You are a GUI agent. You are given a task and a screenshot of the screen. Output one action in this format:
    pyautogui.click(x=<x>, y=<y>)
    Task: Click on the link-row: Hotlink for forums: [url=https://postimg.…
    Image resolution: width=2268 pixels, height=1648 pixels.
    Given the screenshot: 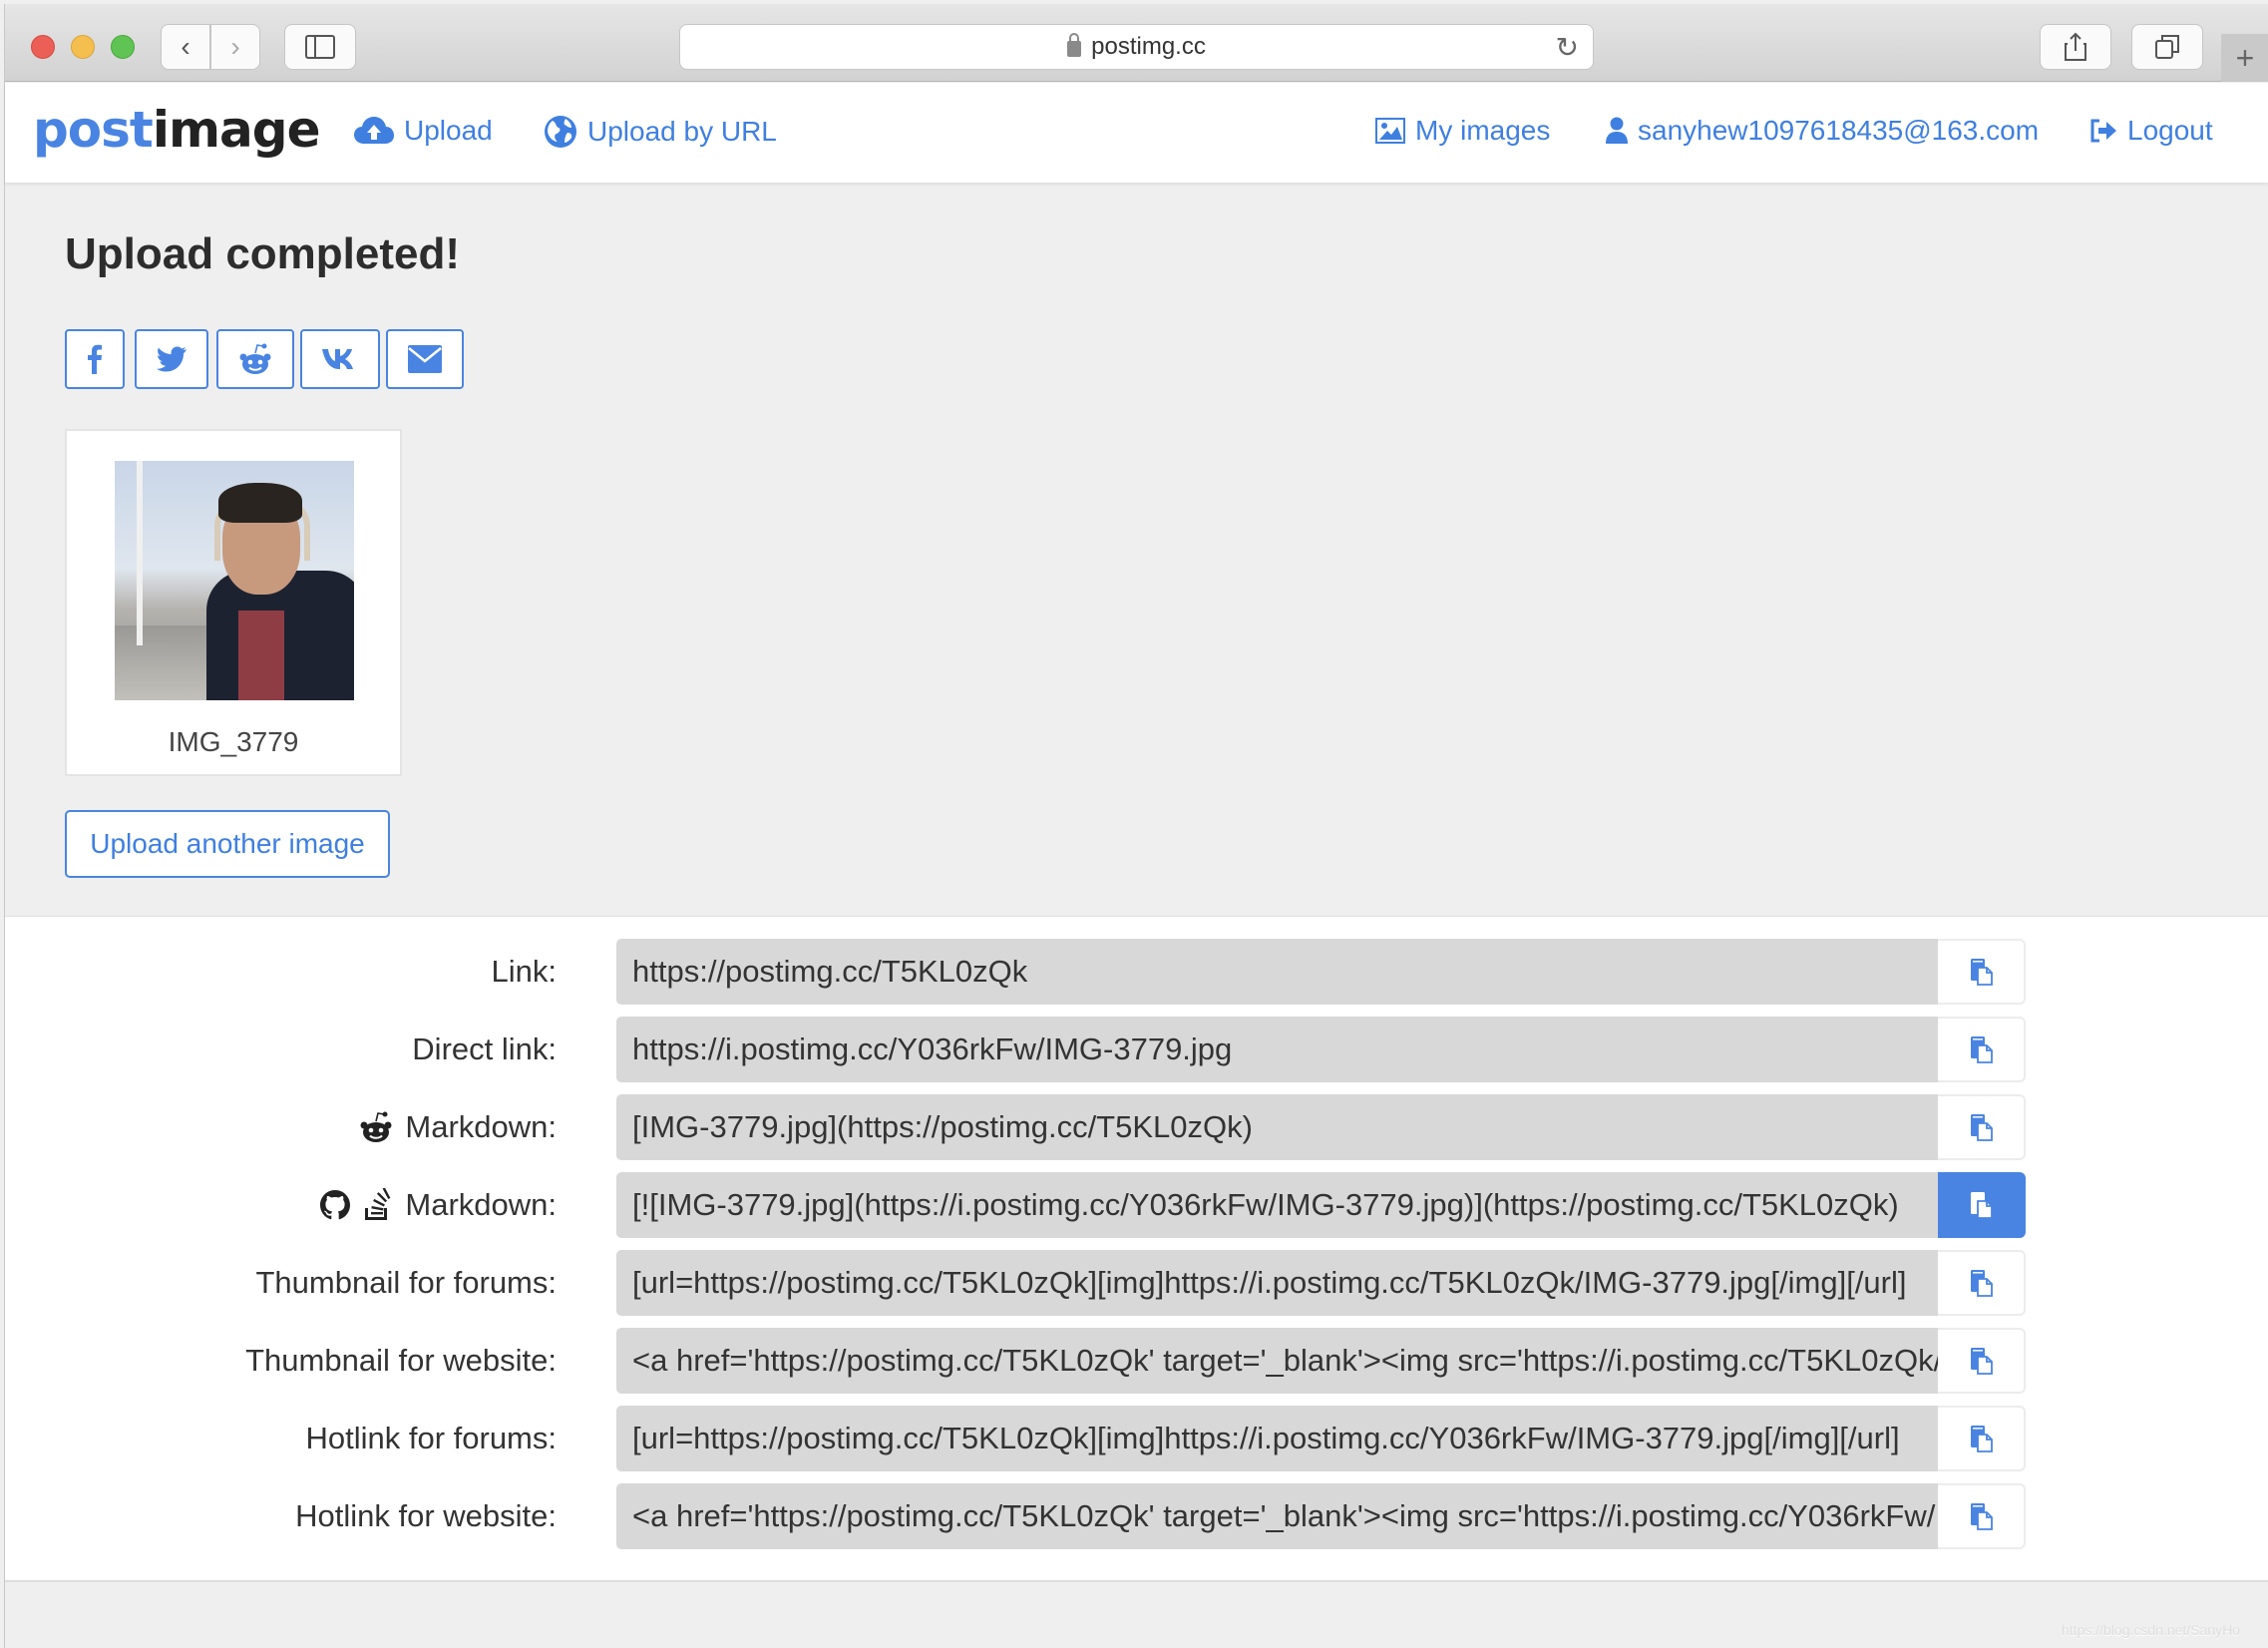 What is the action you would take?
    pyautogui.click(x=1136, y=1439)
    